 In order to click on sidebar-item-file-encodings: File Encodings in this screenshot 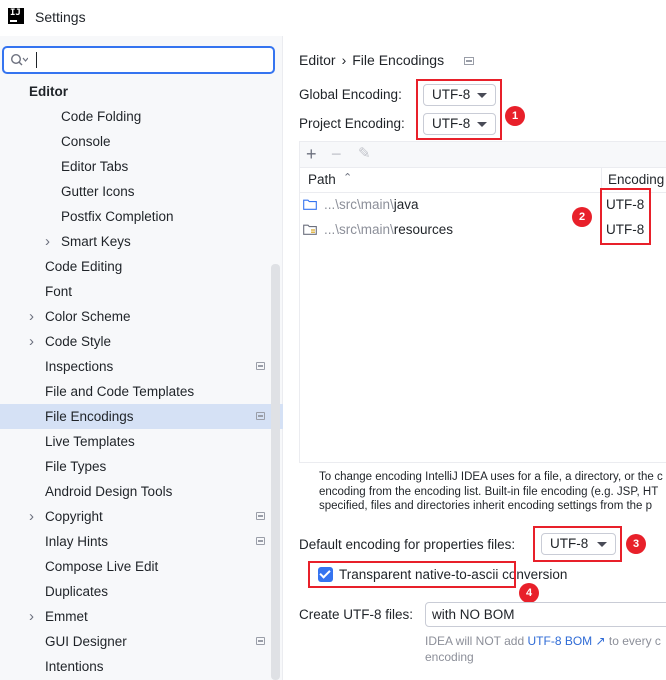, I will do `click(141, 416)`.